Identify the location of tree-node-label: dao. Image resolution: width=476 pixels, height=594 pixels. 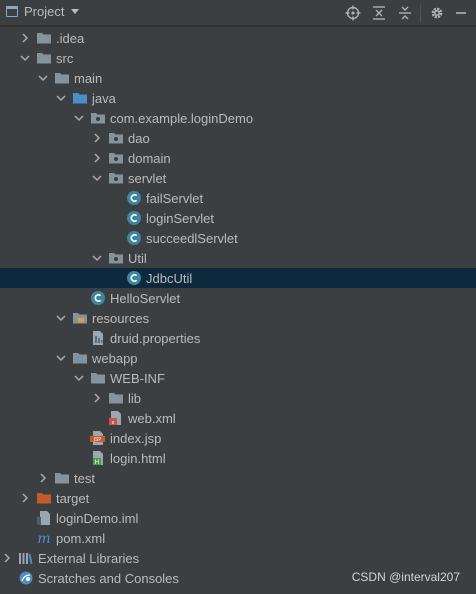
(139, 138).